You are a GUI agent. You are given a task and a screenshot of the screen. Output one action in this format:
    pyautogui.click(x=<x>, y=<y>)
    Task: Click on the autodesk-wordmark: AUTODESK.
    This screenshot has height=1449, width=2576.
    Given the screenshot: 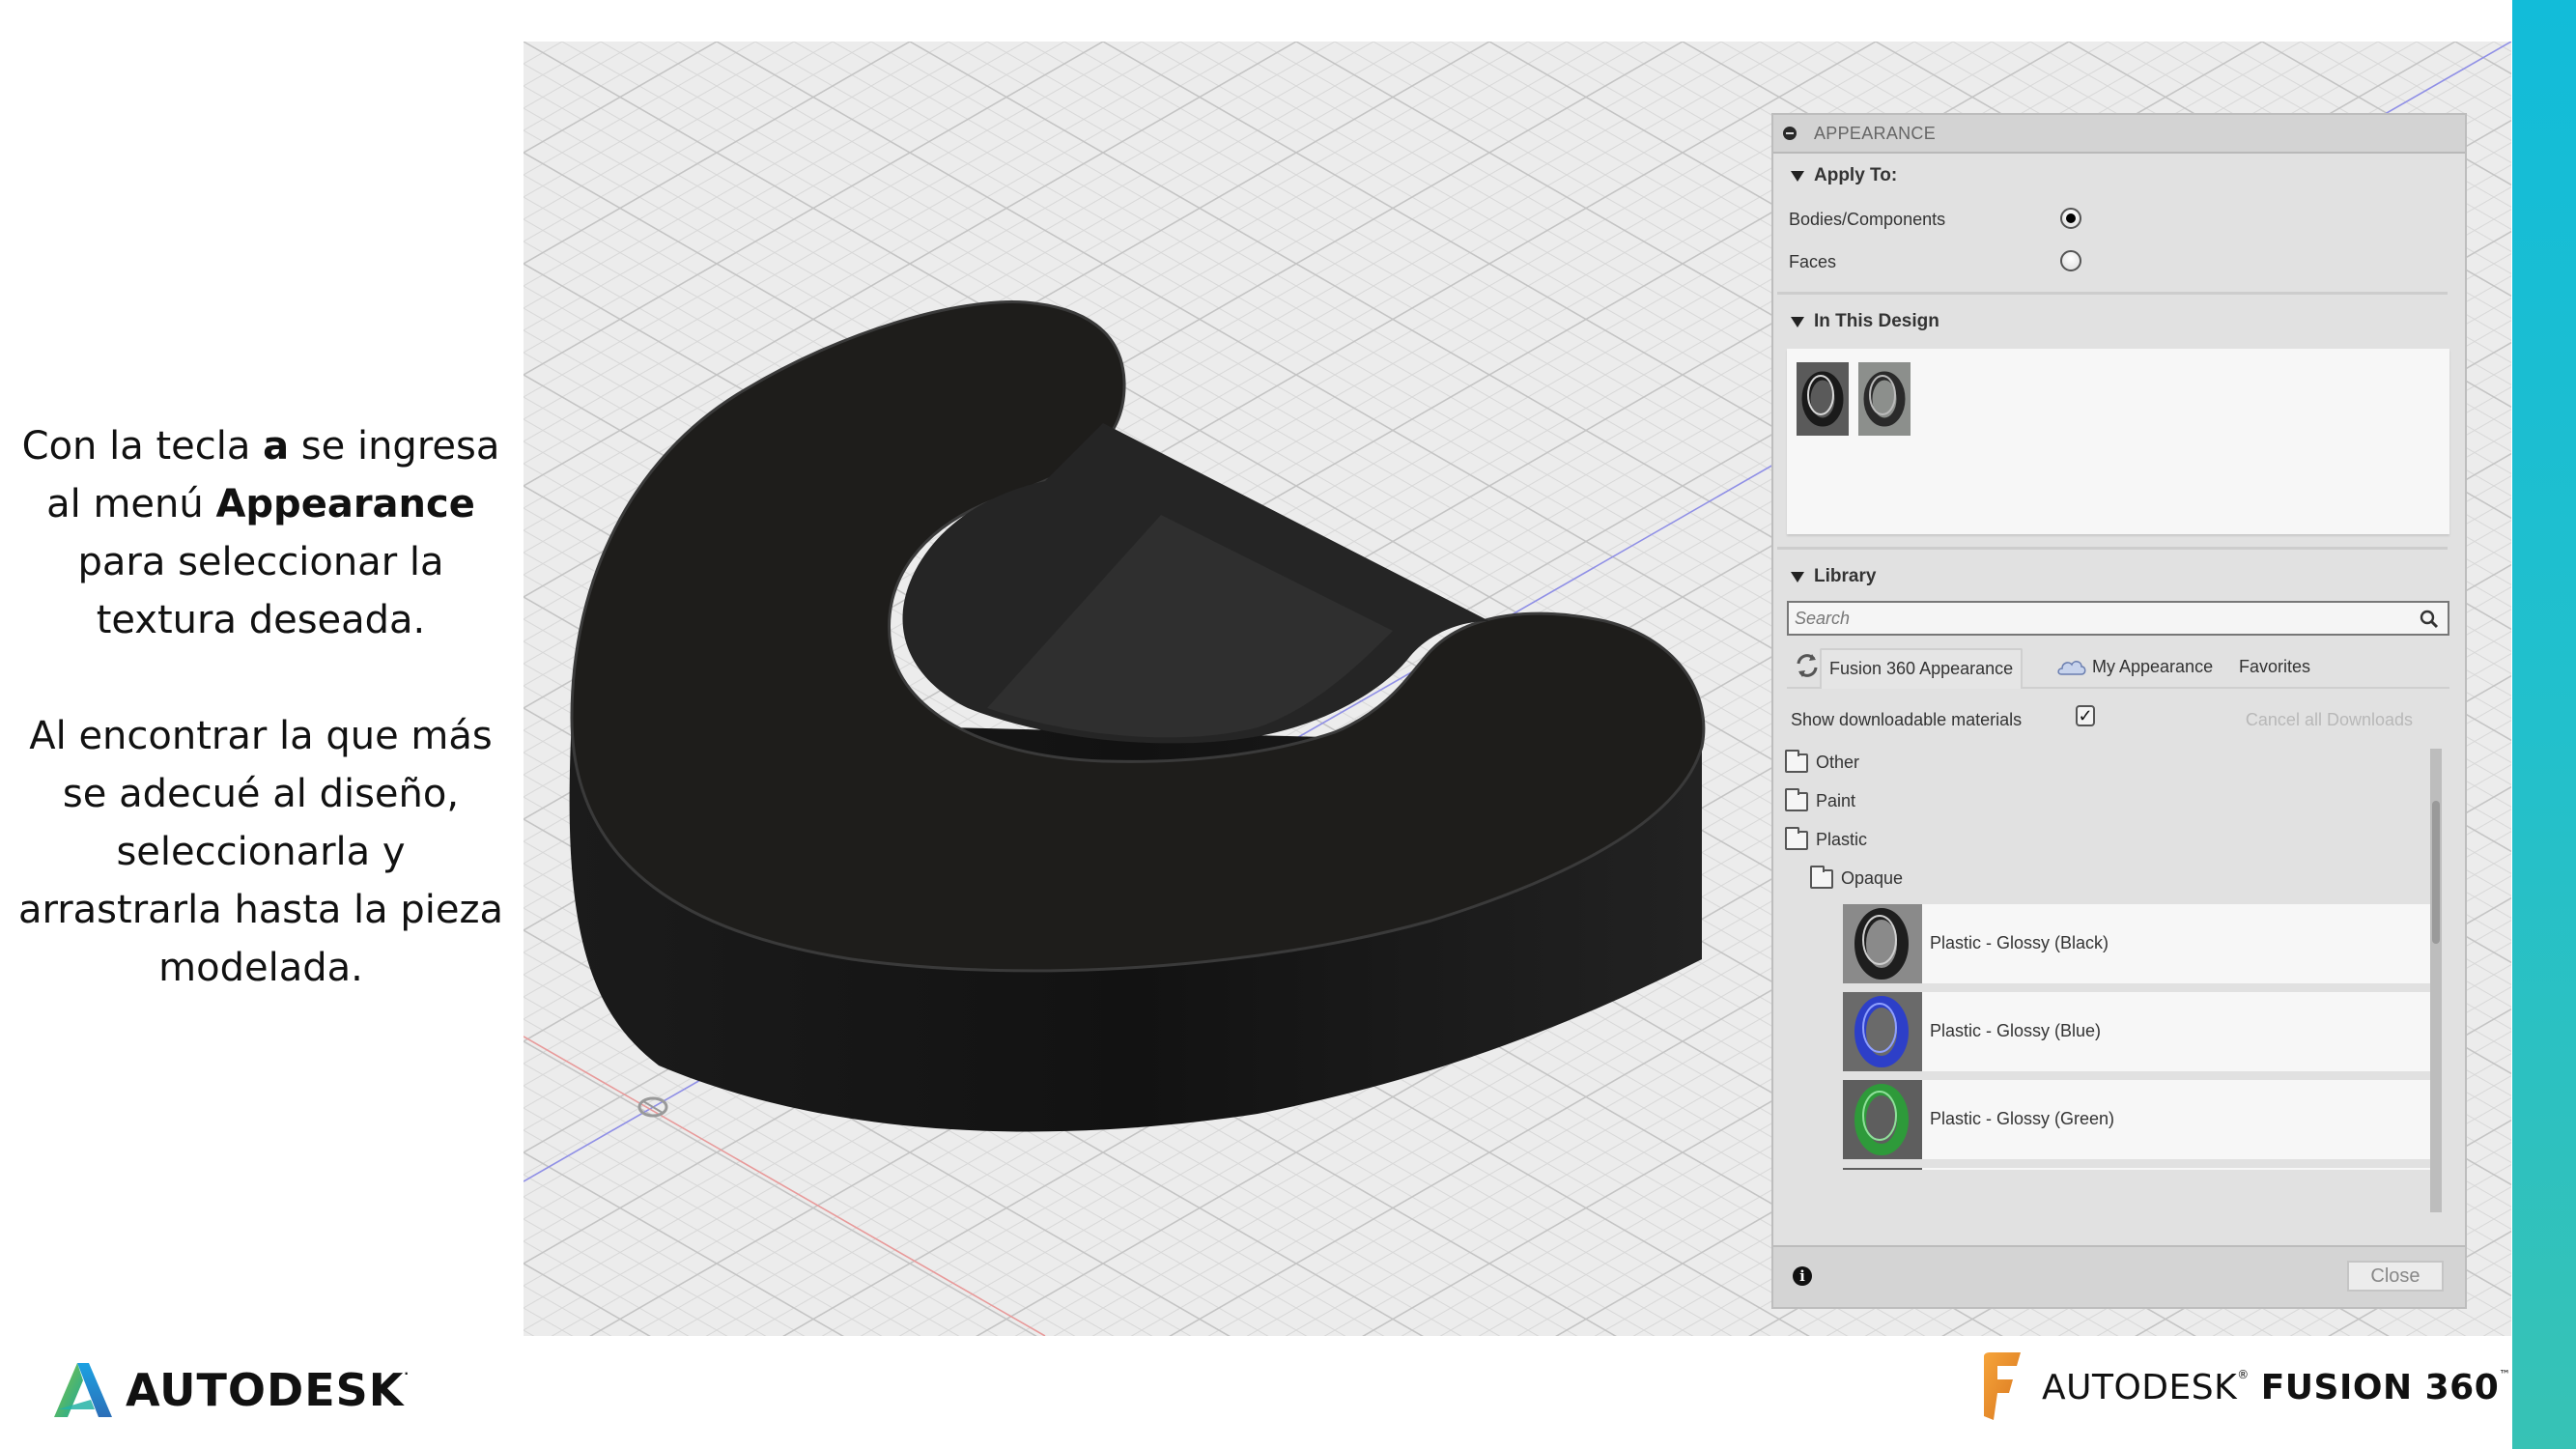 What is the action you would take?
    pyautogui.click(x=268, y=1390)
    